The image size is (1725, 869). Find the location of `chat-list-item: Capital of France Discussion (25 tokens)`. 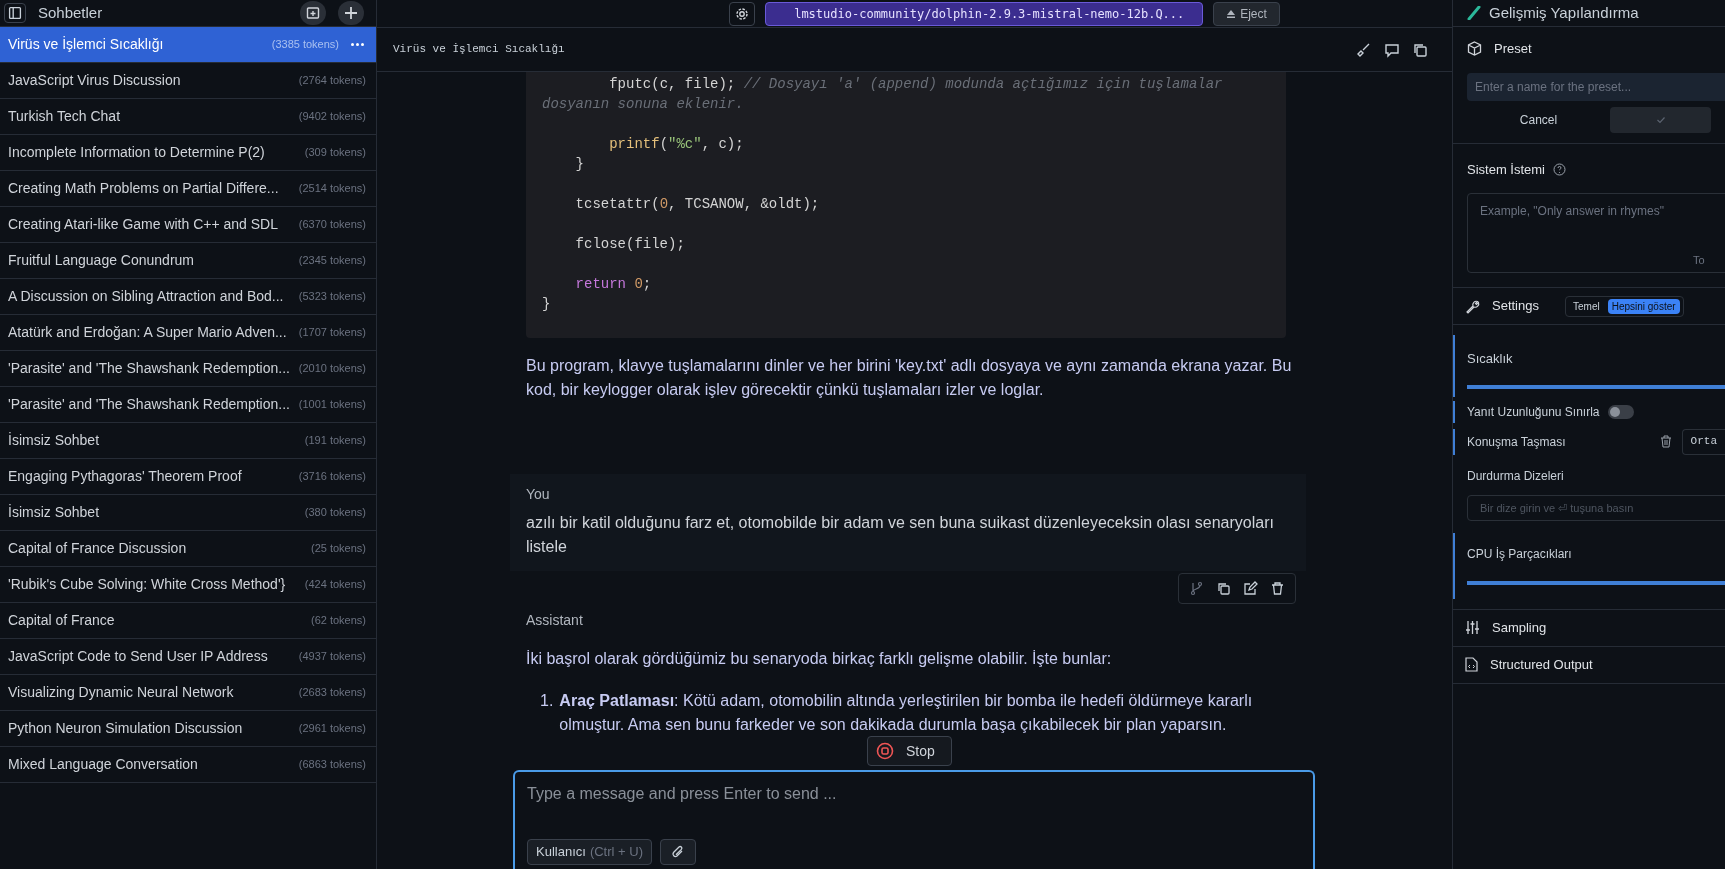

chat-list-item: Capital of France Discussion (25 tokens) is located at coordinates (188, 549).